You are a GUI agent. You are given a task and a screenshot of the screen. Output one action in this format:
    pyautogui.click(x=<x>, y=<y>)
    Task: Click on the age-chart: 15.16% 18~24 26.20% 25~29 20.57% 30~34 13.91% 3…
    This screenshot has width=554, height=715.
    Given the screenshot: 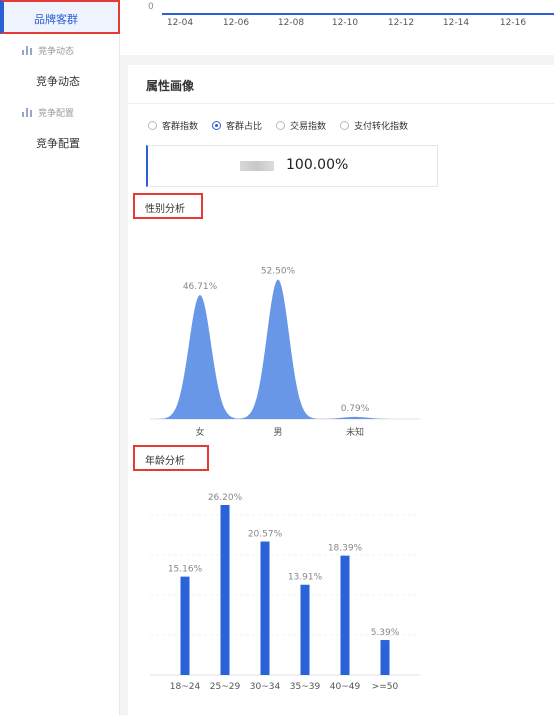 What is the action you would take?
    pyautogui.click(x=285, y=592)
    